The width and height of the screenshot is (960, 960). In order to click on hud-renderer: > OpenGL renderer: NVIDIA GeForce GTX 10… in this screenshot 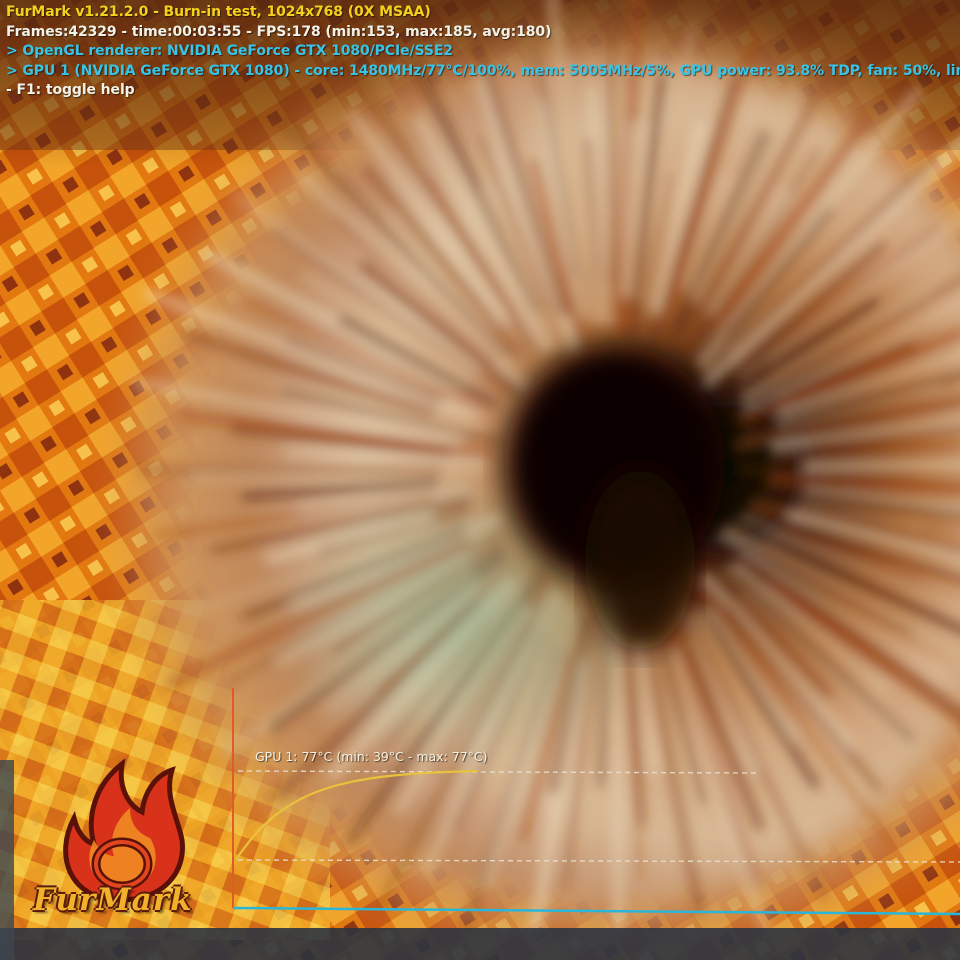, I will do `click(229, 51)`.